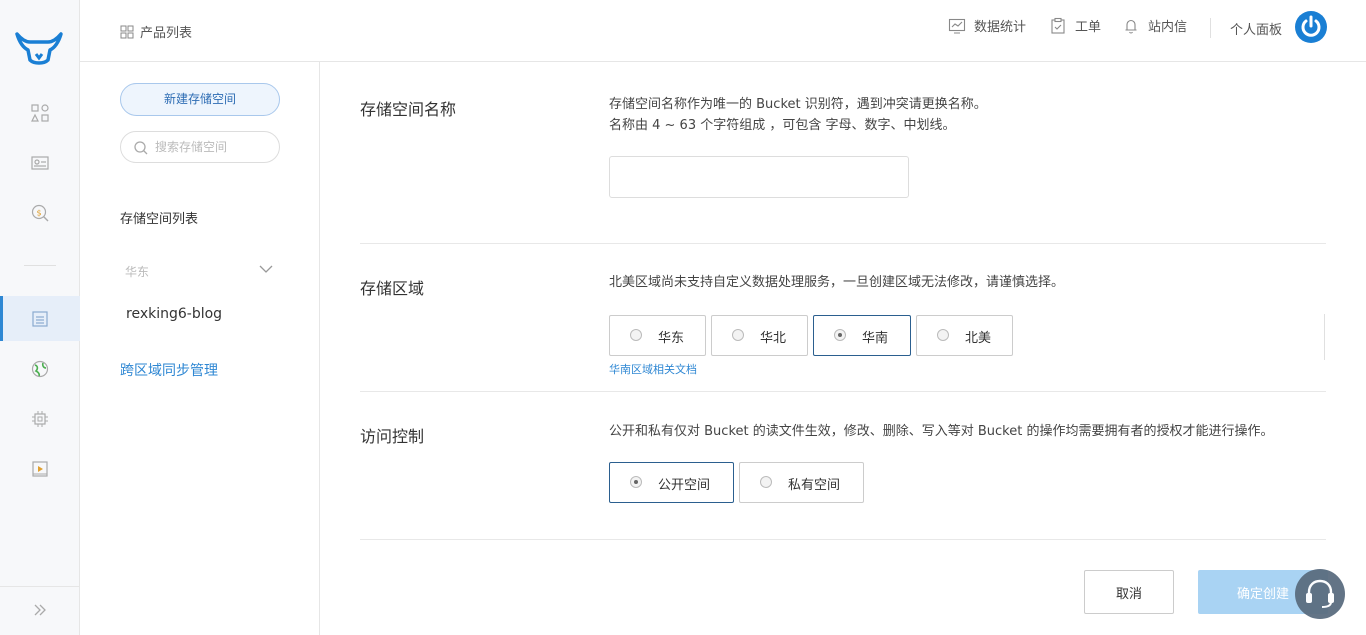  Describe the element at coordinates (875, 338) in the screenshot. I see `region-option-label: 华南` at that location.